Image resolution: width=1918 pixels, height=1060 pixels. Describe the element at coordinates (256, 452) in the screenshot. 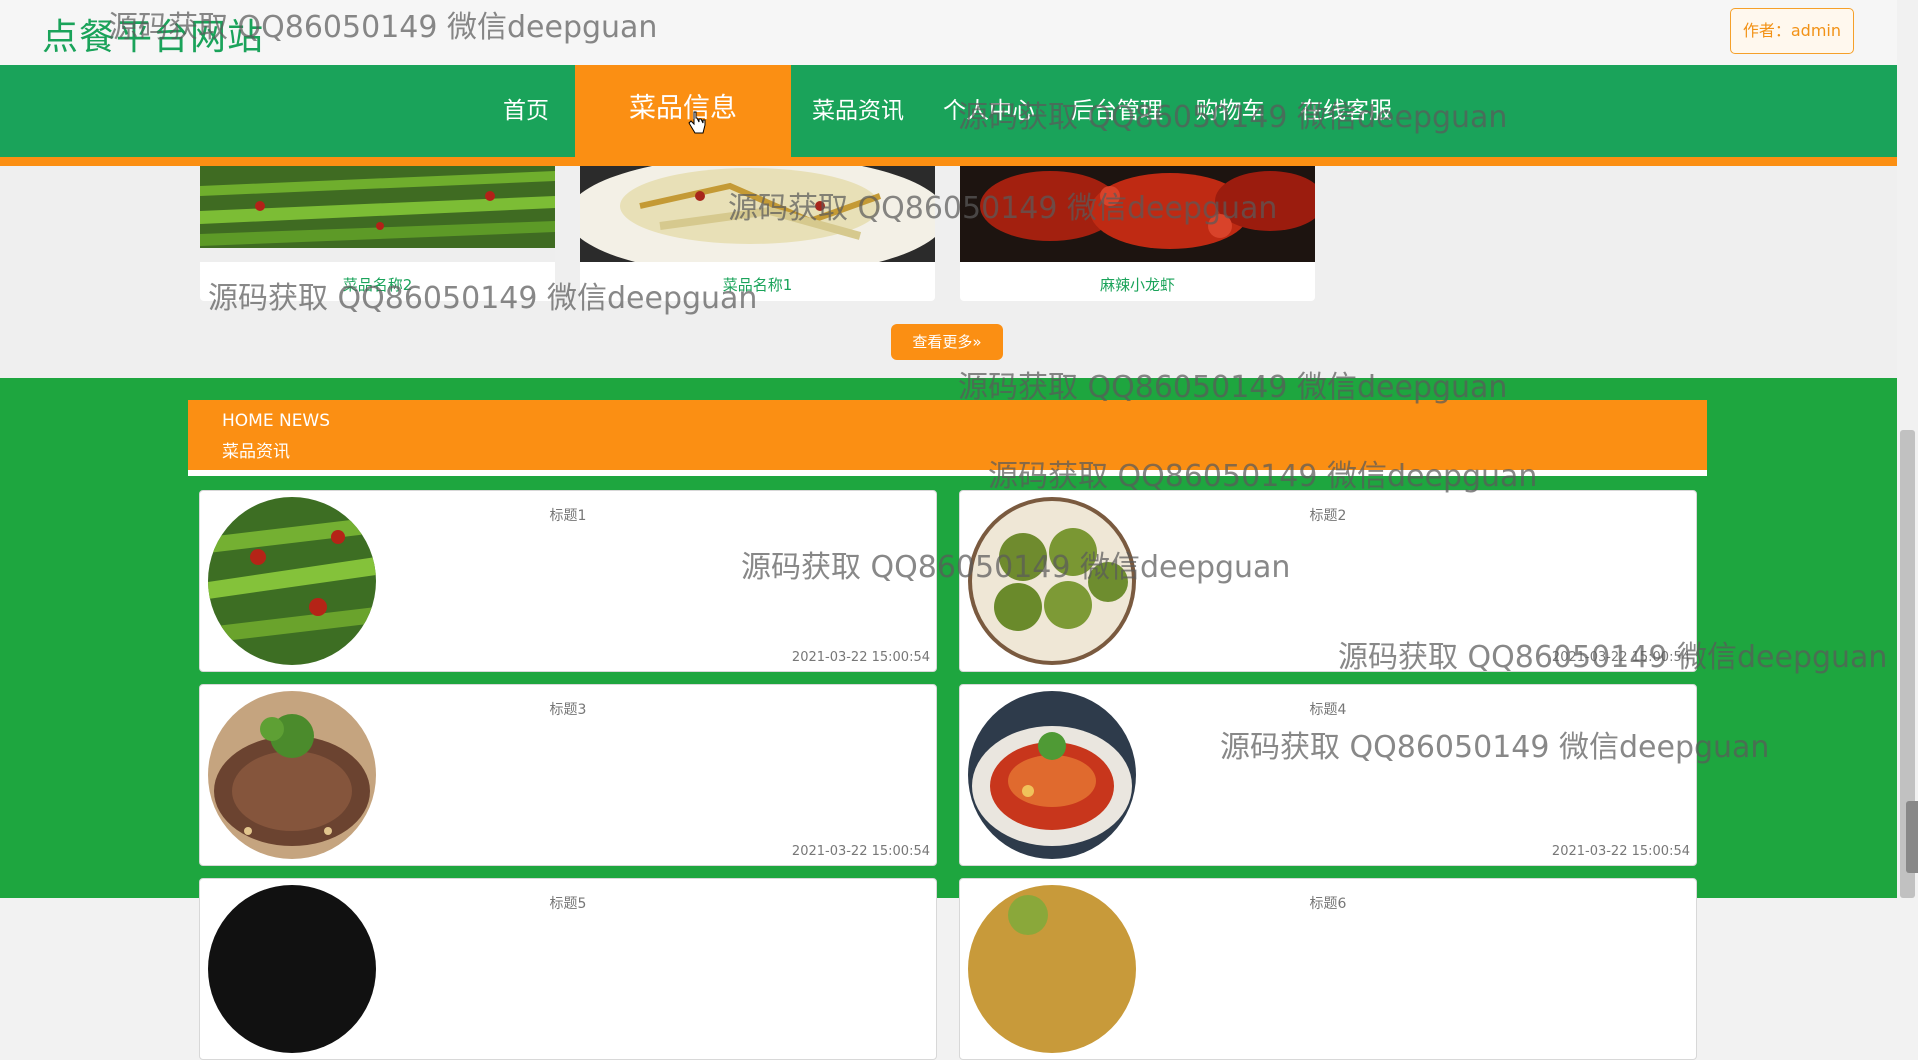

I see `news-header-cn: 菜品资讯` at that location.